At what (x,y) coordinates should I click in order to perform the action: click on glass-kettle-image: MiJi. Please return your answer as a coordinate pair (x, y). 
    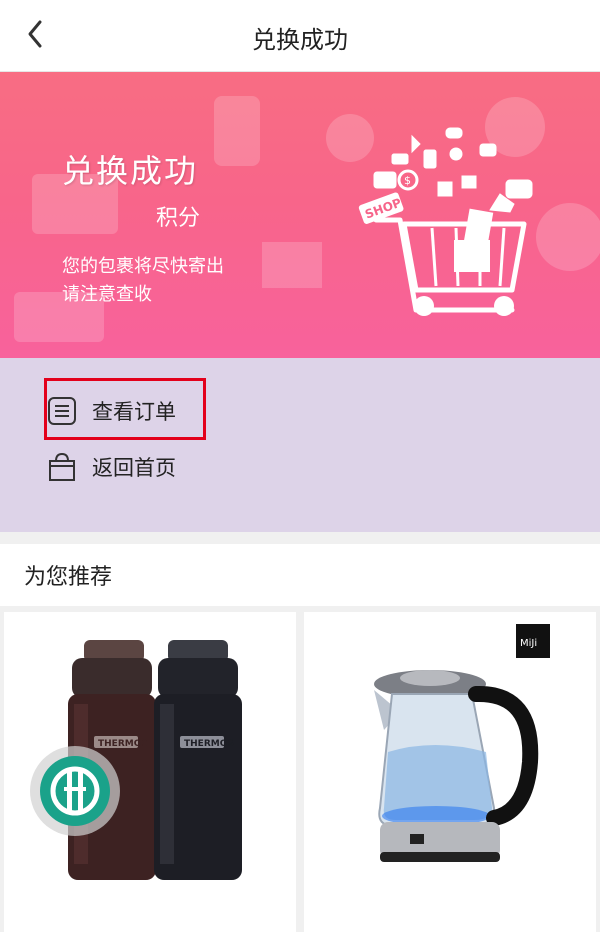
    Looking at the image, I should click on (462, 743).